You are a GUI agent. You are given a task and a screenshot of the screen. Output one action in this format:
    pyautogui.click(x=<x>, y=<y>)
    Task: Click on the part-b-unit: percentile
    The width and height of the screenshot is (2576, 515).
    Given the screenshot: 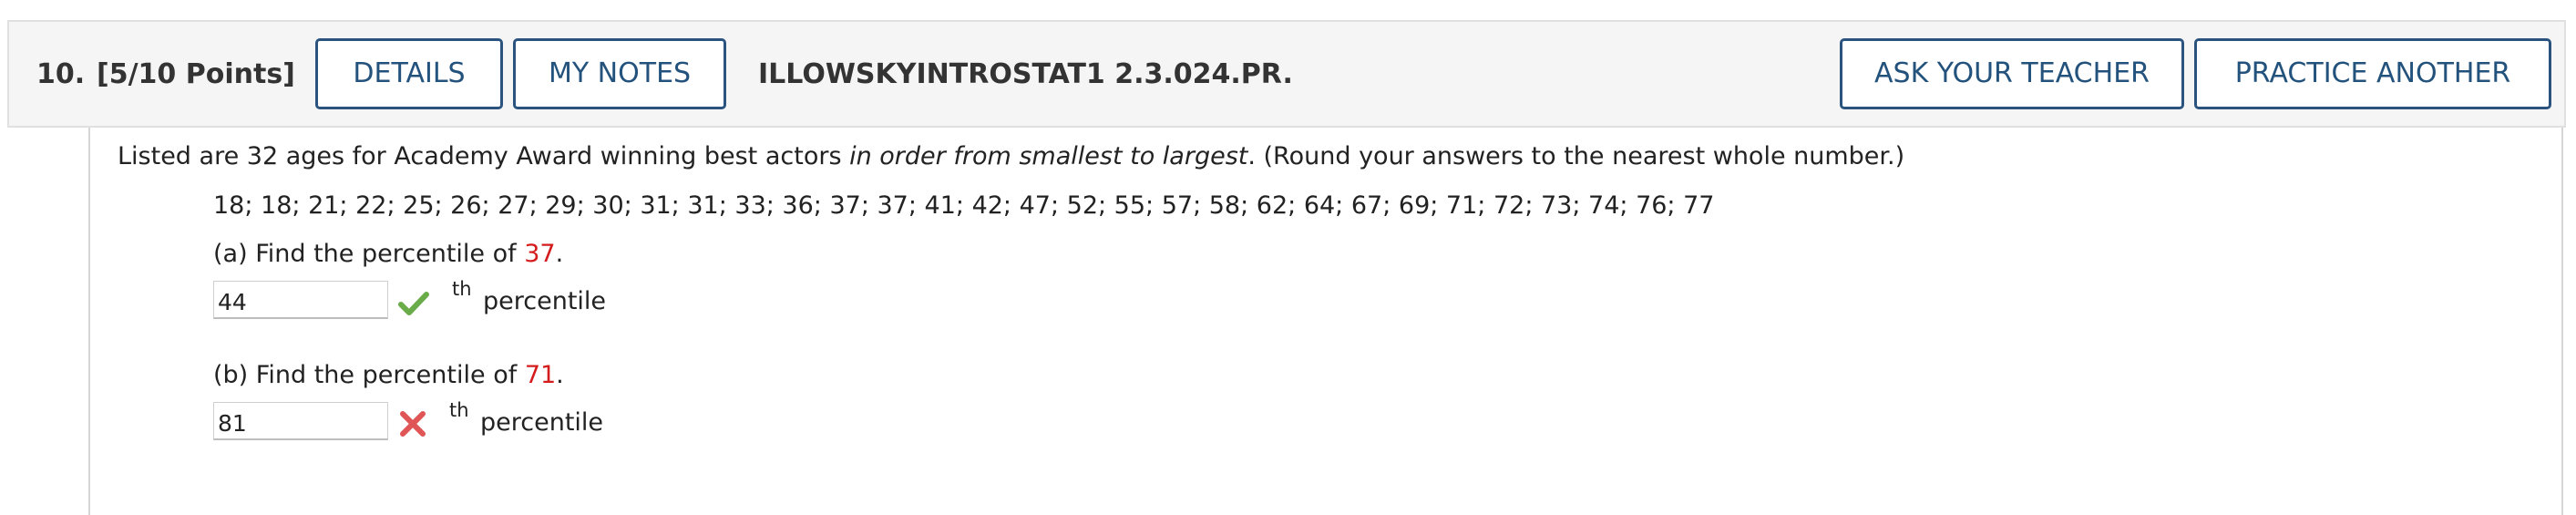 What is the action you would take?
    pyautogui.click(x=542, y=422)
    